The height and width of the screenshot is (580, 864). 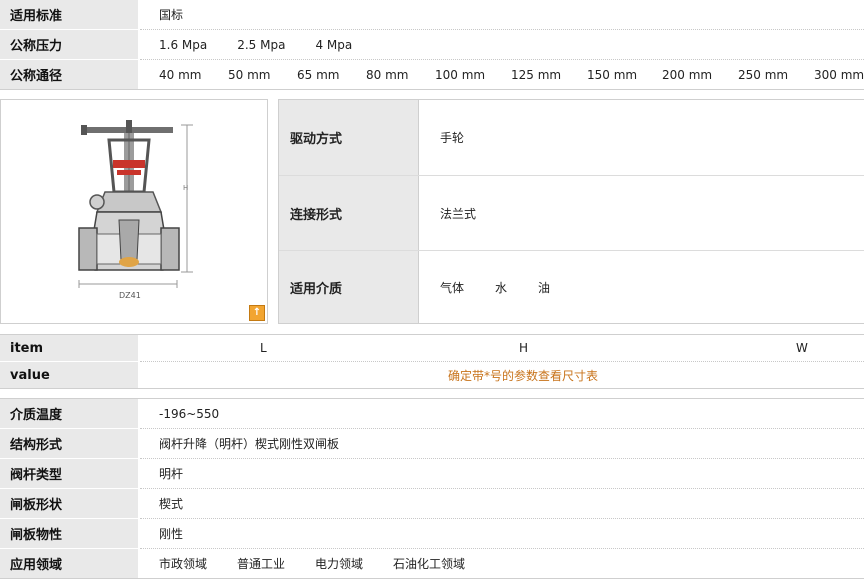 I want to click on spec-label: 应用领域, so click(x=69, y=563).